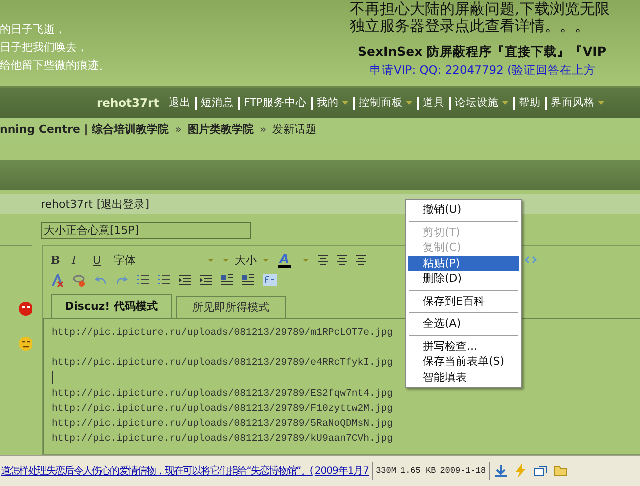  I want to click on context-menu-item: 保存到E百科, so click(463, 301).